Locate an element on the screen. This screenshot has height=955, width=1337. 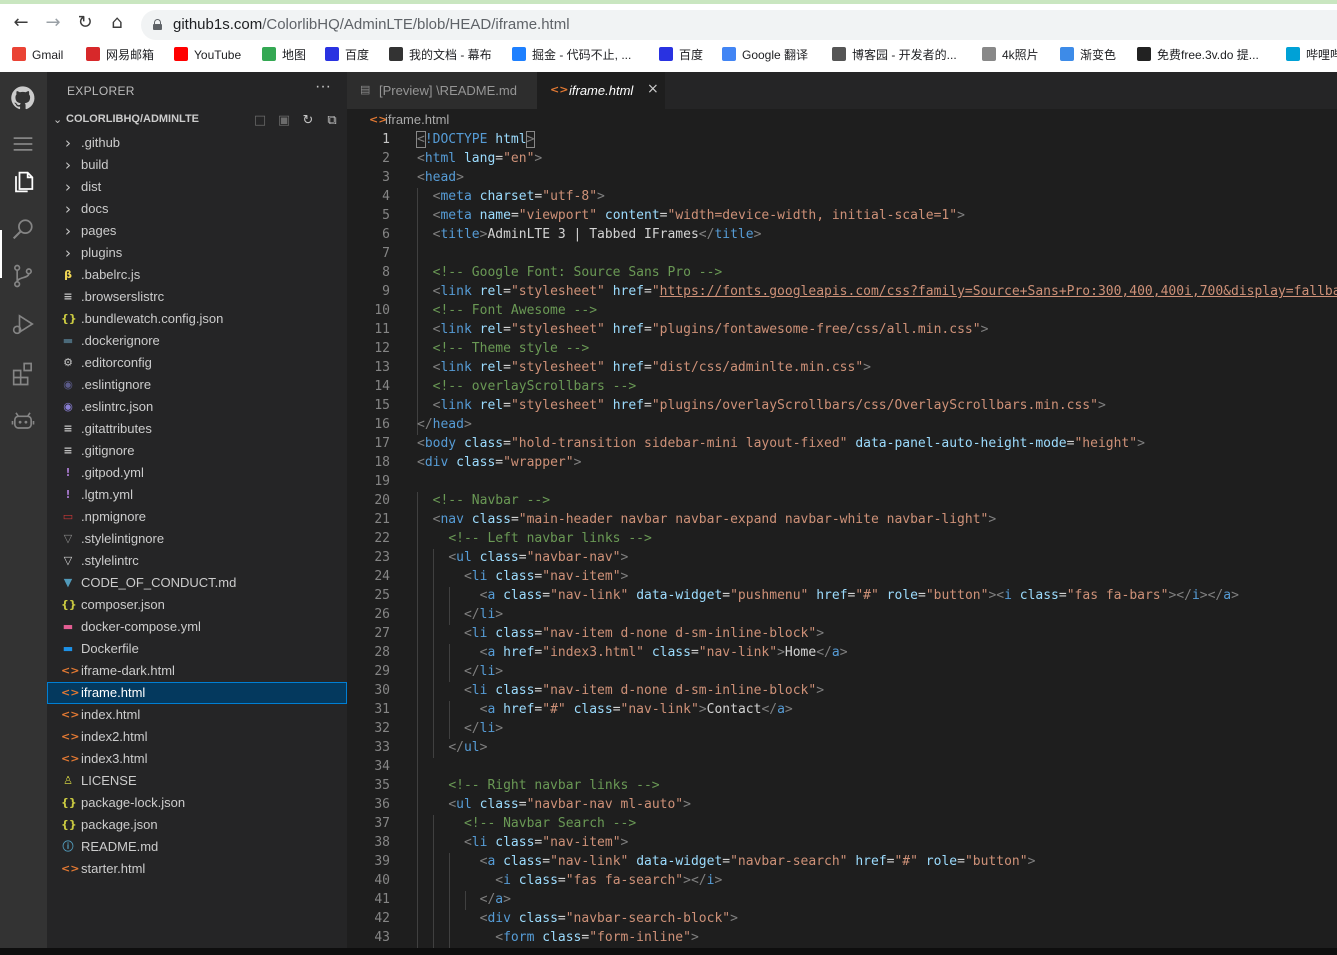
bookmark-item: 地图 is located at coordinates (284, 55).